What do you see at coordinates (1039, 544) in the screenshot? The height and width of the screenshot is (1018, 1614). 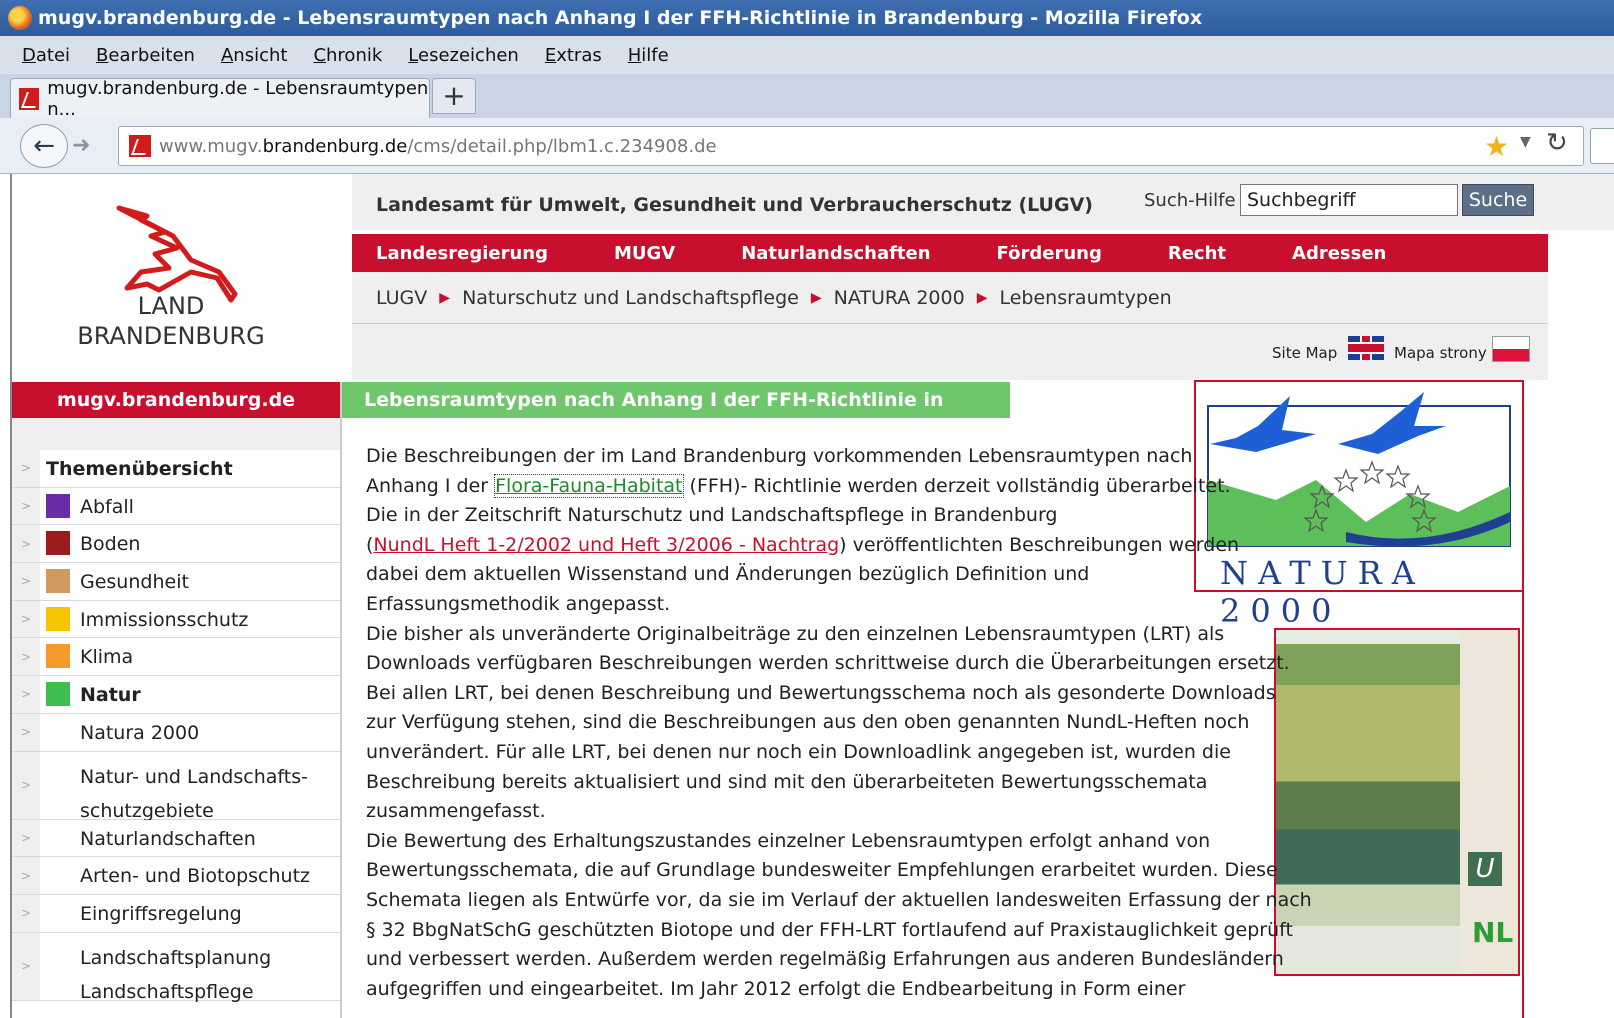 I see `text-fragment: ) veröffentlichten Beschreibungen werden` at bounding box center [1039, 544].